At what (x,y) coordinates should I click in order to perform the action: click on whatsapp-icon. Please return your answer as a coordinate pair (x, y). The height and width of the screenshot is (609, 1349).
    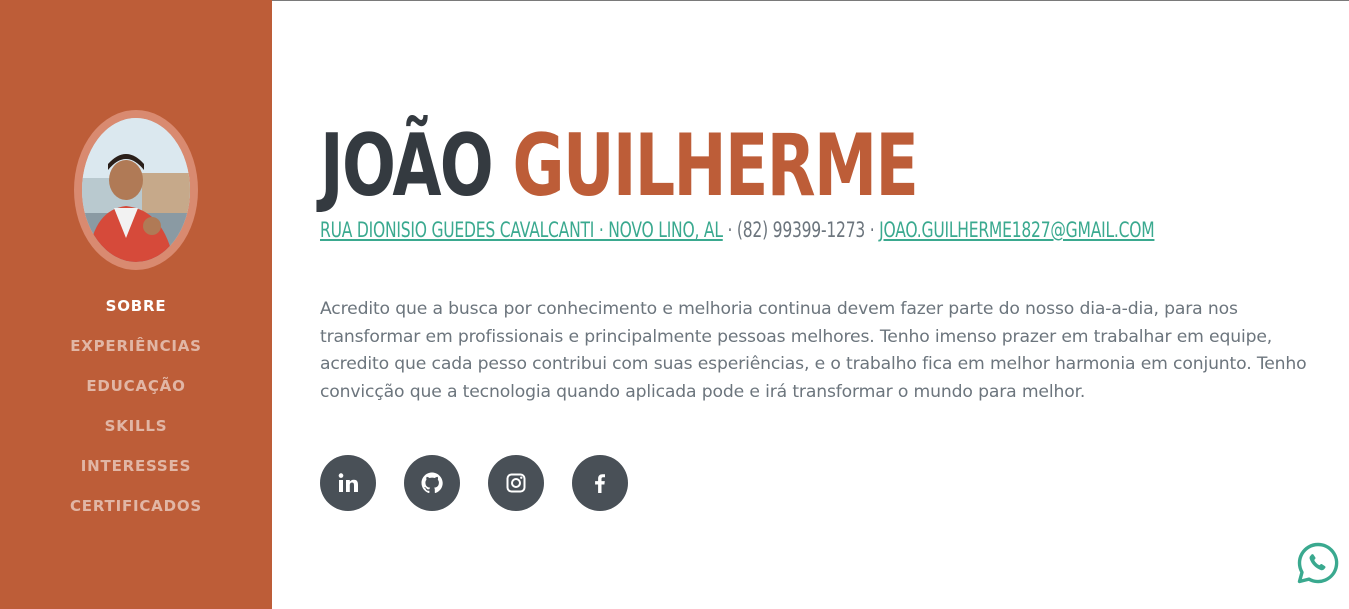
    Looking at the image, I should click on (1318, 563).